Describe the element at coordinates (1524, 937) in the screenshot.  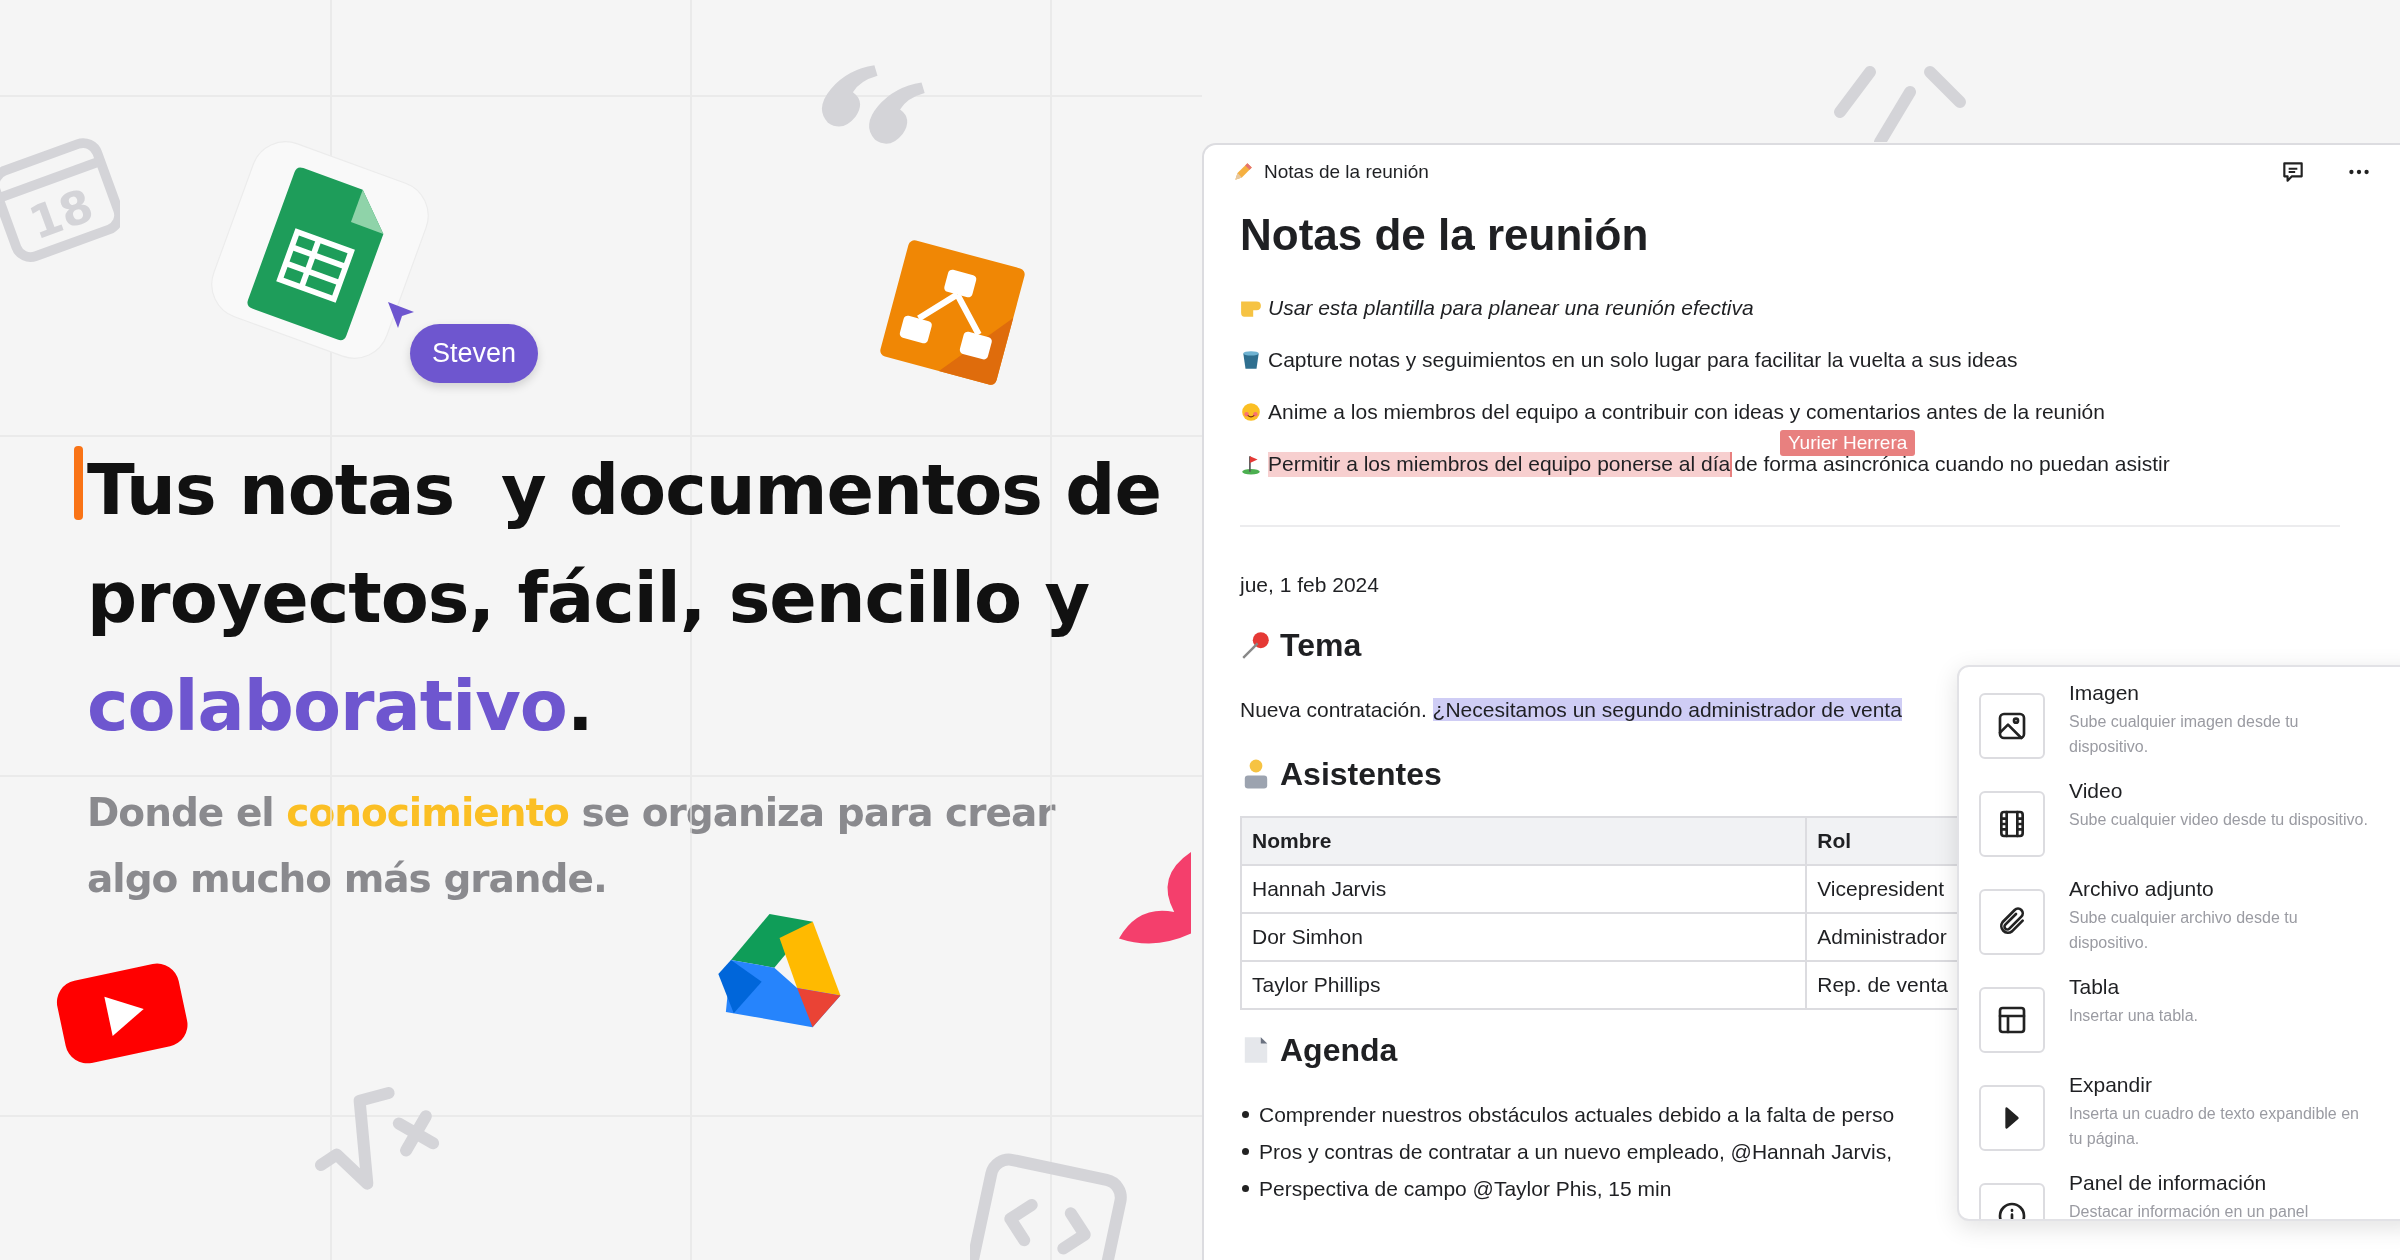
I see `table-cell: Dor Simhon` at that location.